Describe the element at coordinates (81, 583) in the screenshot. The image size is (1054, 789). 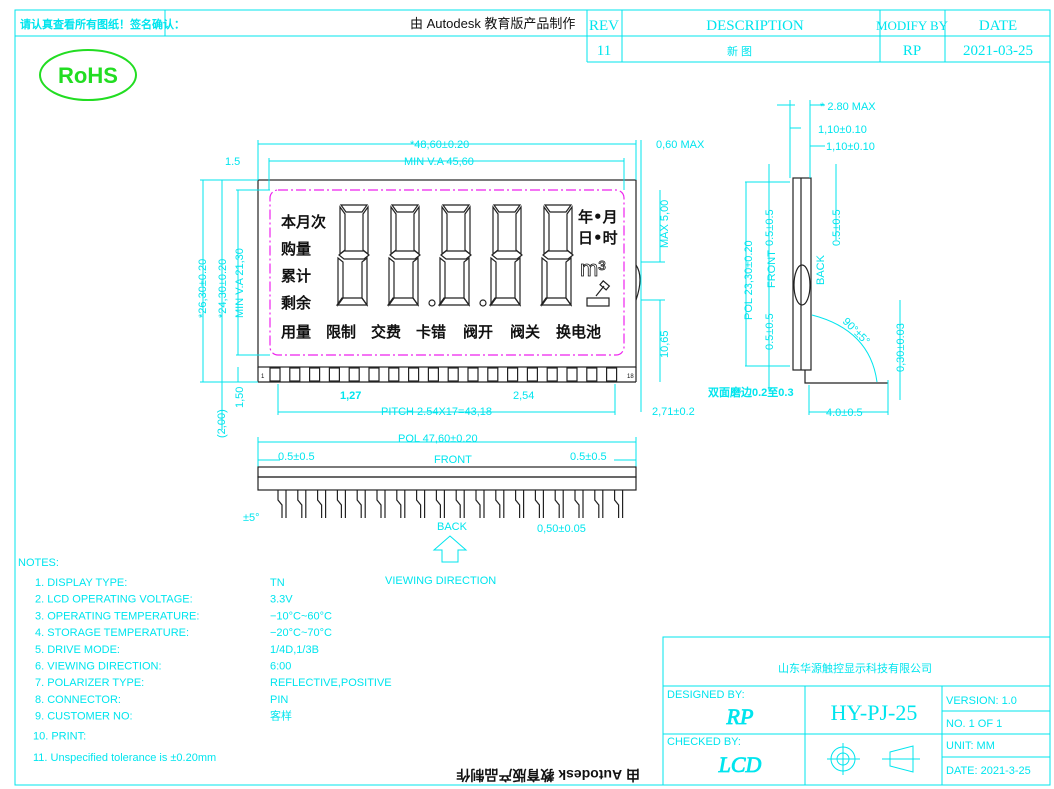
I see `note-label: 1. DISPLAY TYPE:` at that location.